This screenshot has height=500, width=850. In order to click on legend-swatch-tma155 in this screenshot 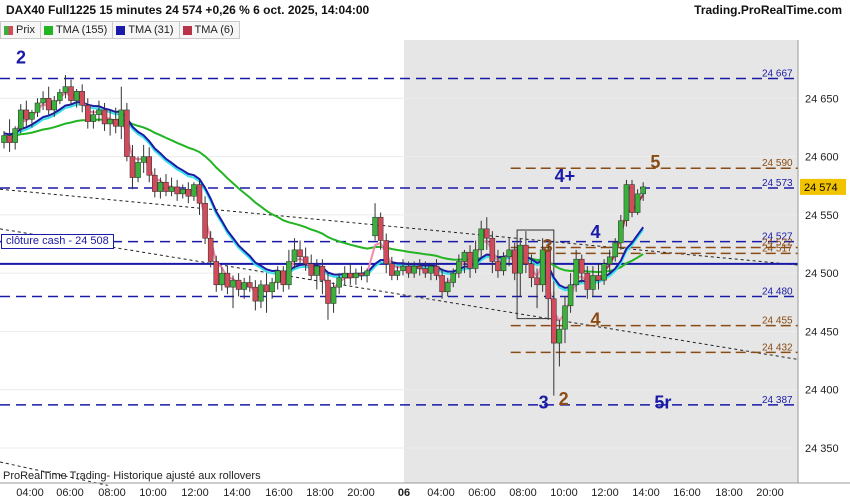, I will do `click(48, 30)`.